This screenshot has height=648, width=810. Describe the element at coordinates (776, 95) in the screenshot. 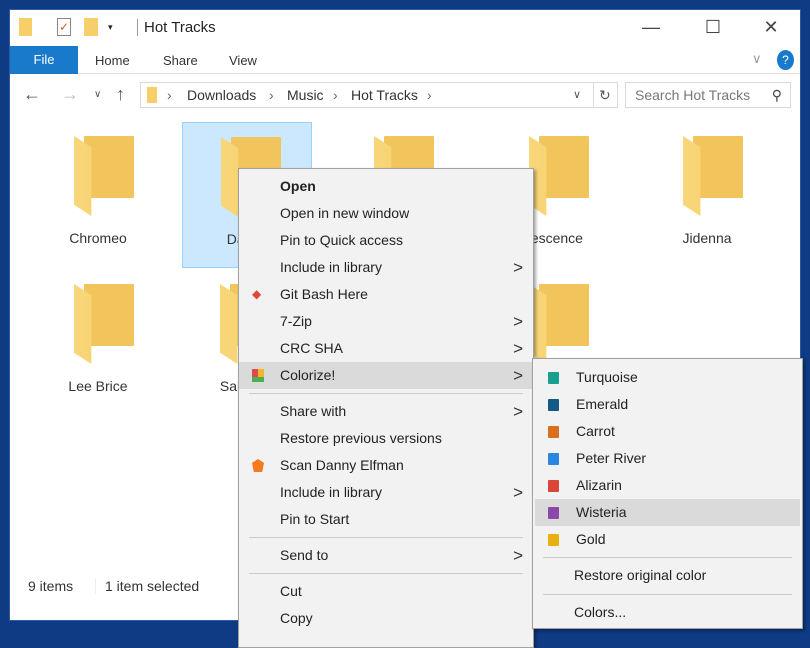

I see `search-icon: ⚲` at that location.